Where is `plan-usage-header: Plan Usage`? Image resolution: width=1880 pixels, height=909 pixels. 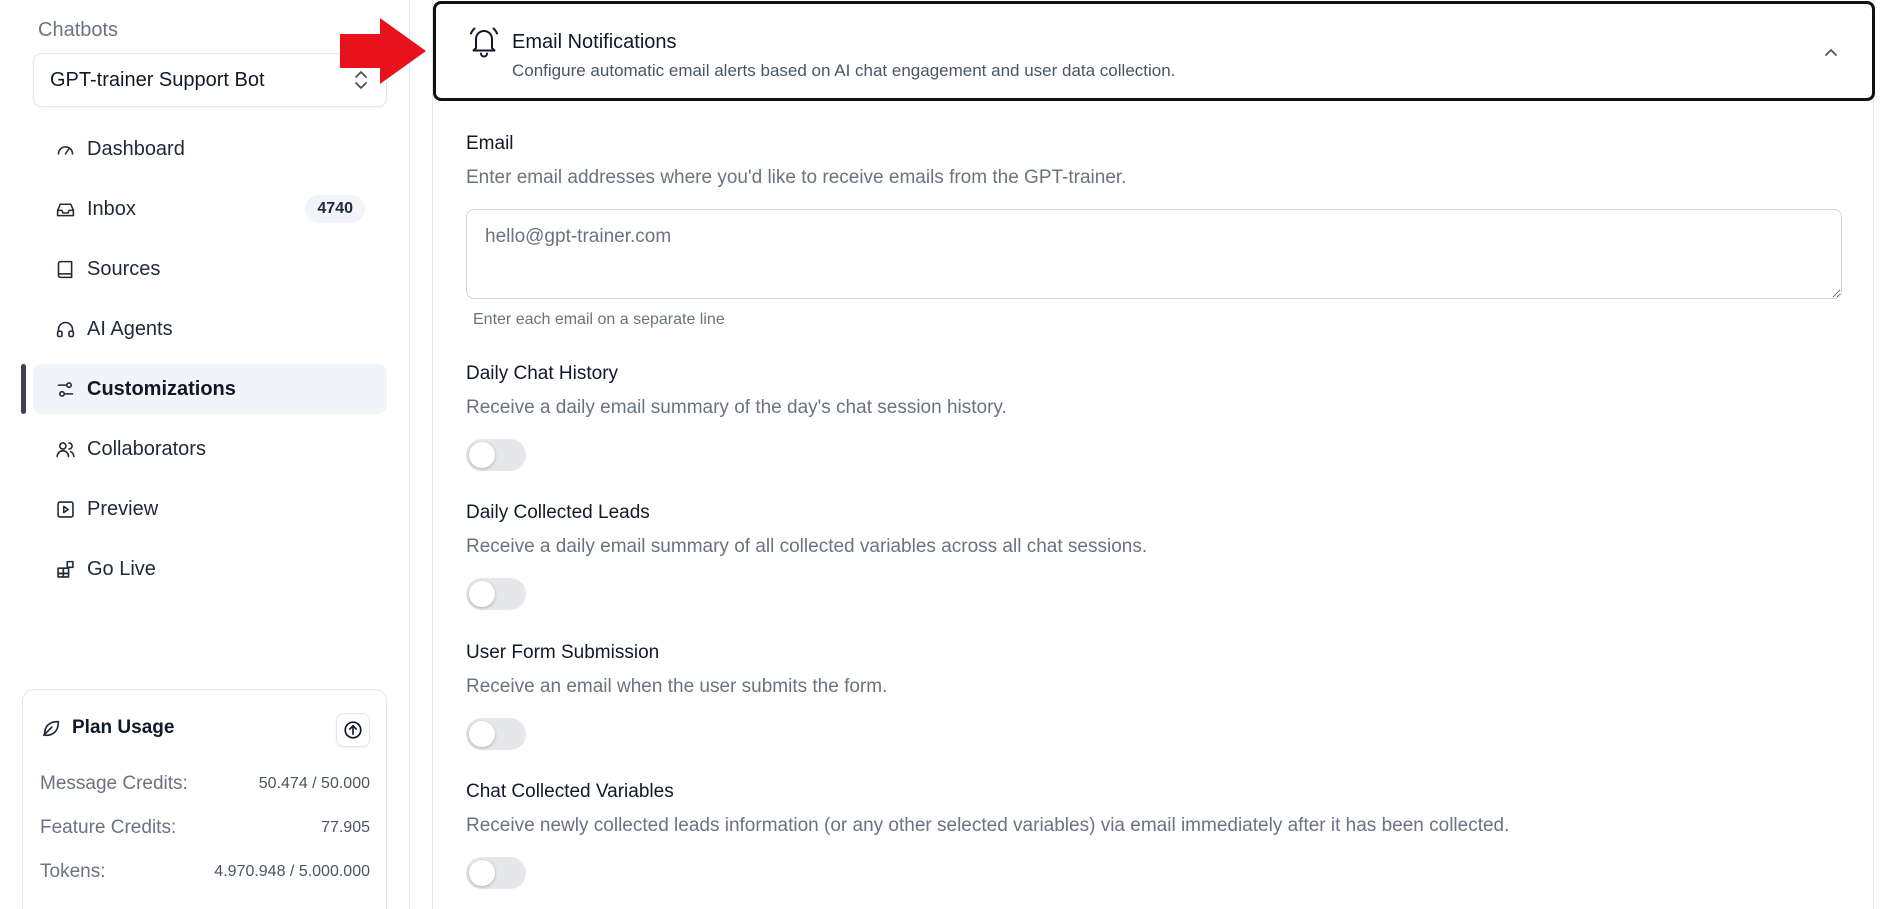
plan-usage-header: Plan Usage is located at coordinates (107, 728).